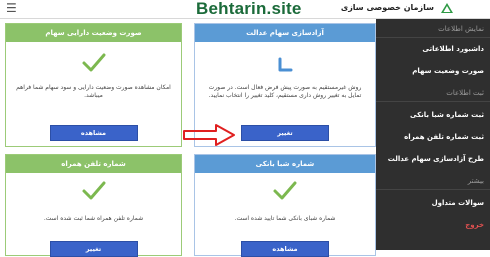 This screenshot has width=490, height=257. What do you see at coordinates (93, 249) in the screenshot?
I see `change-phone-button: تغییر` at bounding box center [93, 249].